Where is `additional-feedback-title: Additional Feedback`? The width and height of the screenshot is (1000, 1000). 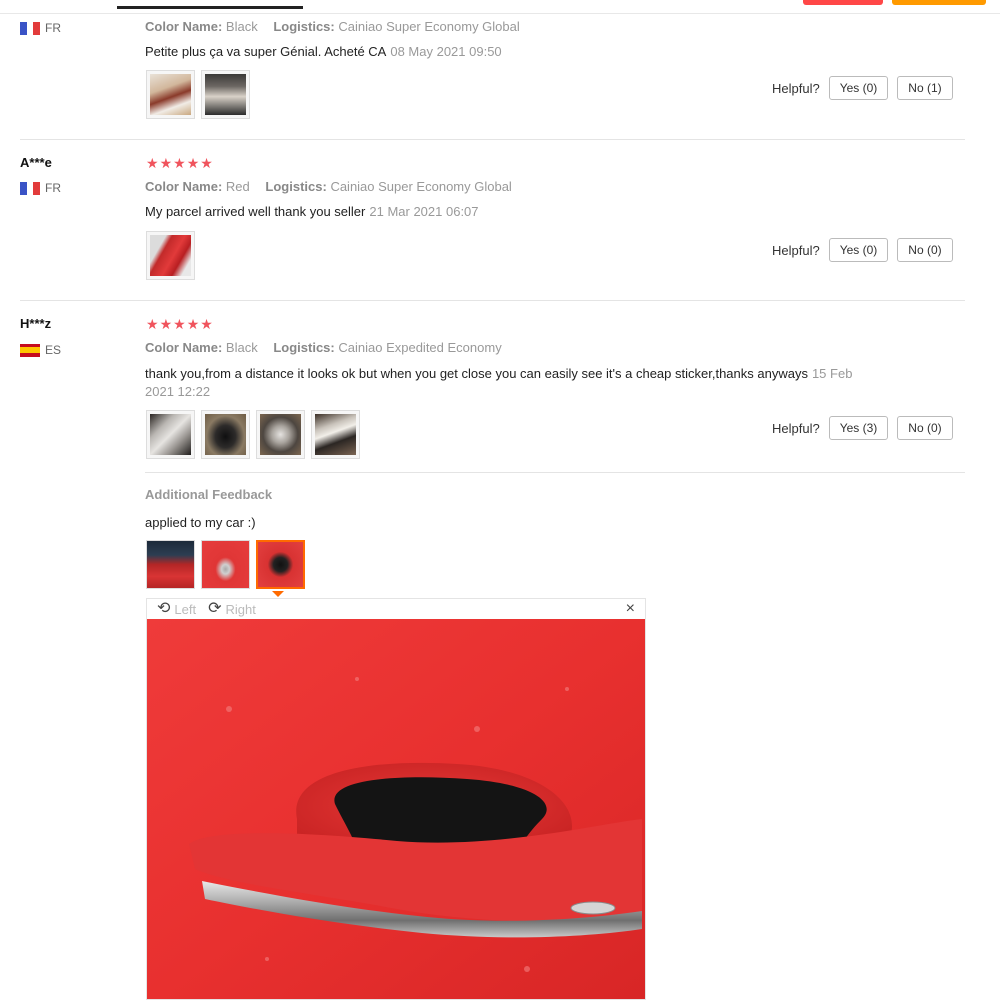
additional-feedback-title: Additional Feedback is located at coordinates (209, 494).